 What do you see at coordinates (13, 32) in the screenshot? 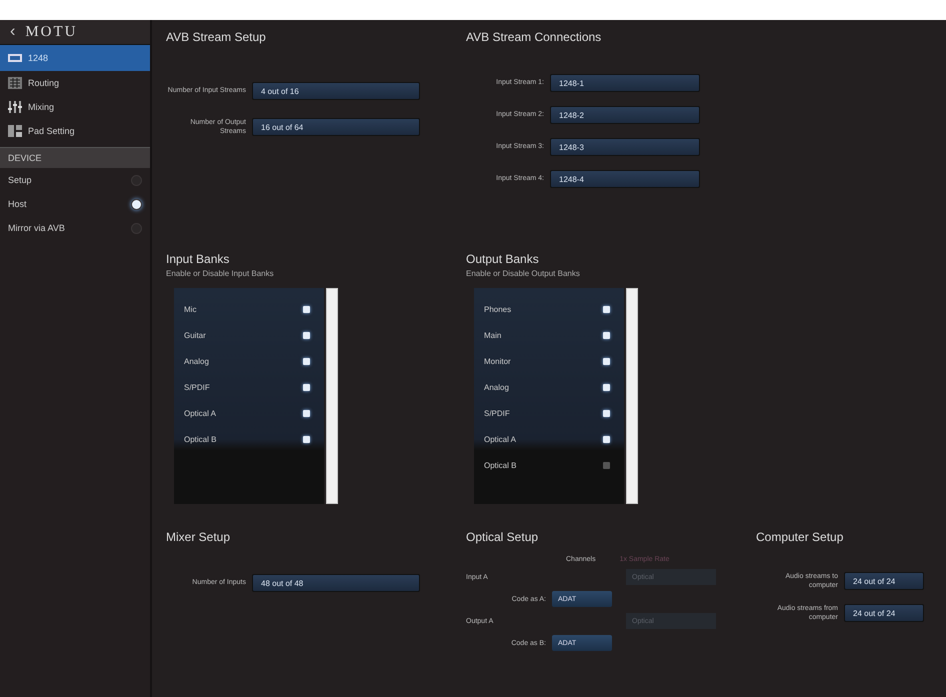
I see `back-button: ‹` at bounding box center [13, 32].